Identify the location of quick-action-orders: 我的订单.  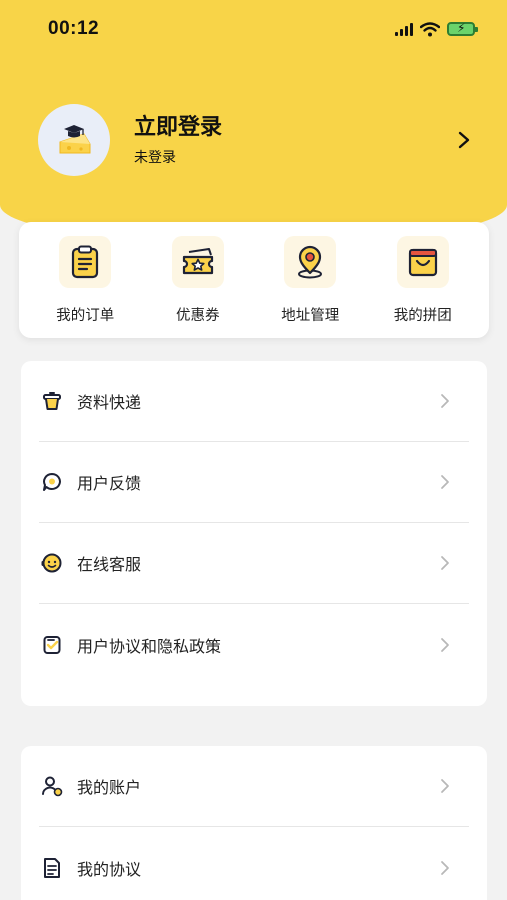
(85, 280).